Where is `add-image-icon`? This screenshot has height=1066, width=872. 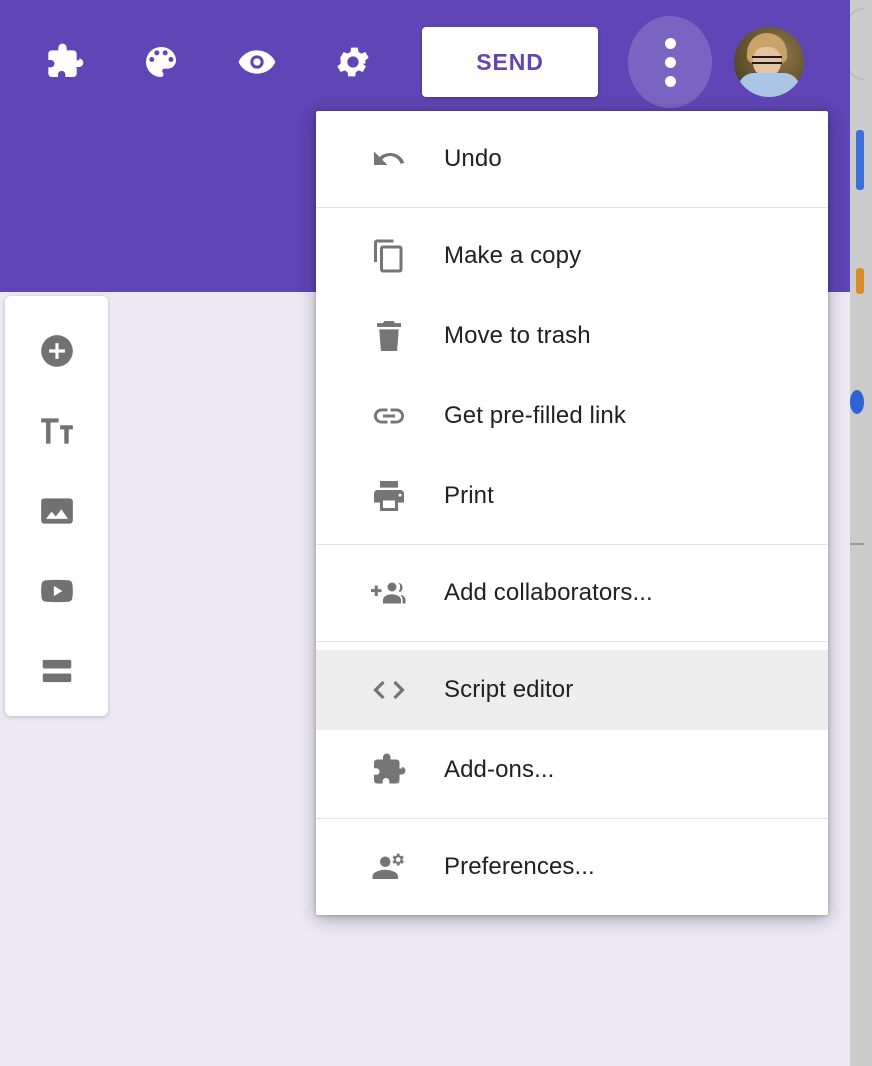 add-image-icon is located at coordinates (57, 511).